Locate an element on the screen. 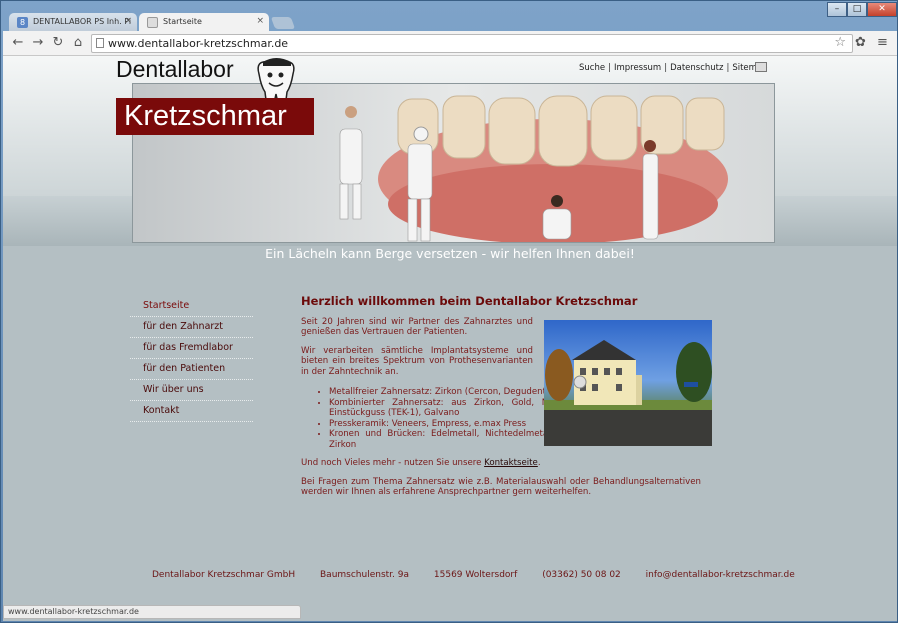  nav-item-zahnarzt: für den Zahnarzt is located at coordinates (191, 327).